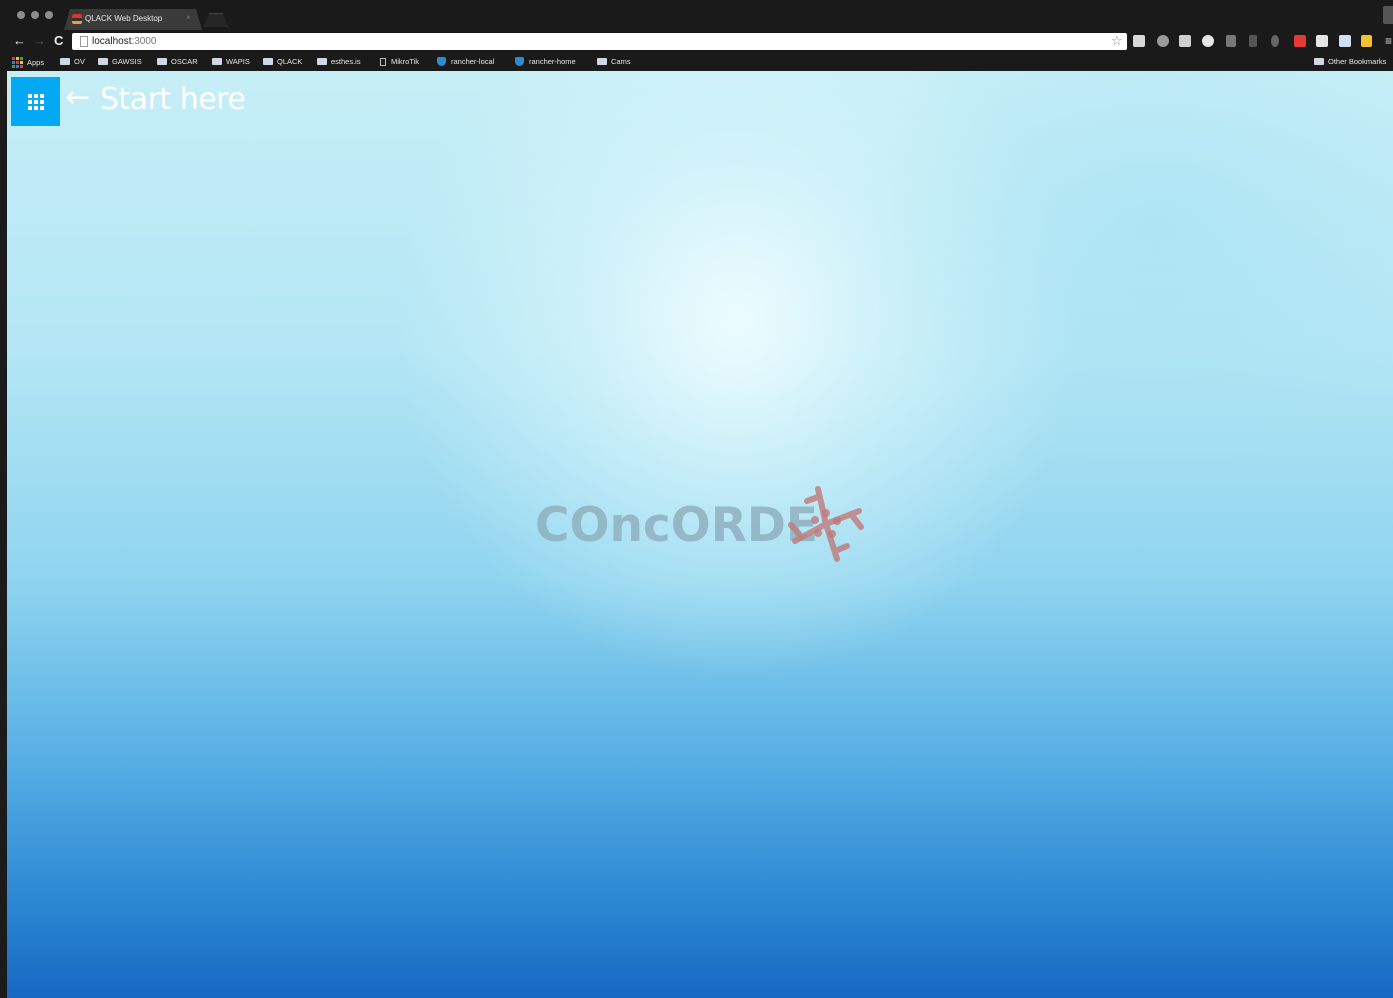 The image size is (1393, 998). Describe the element at coordinates (346, 61) in the screenshot. I see `bookmark-label: esthes.is` at that location.